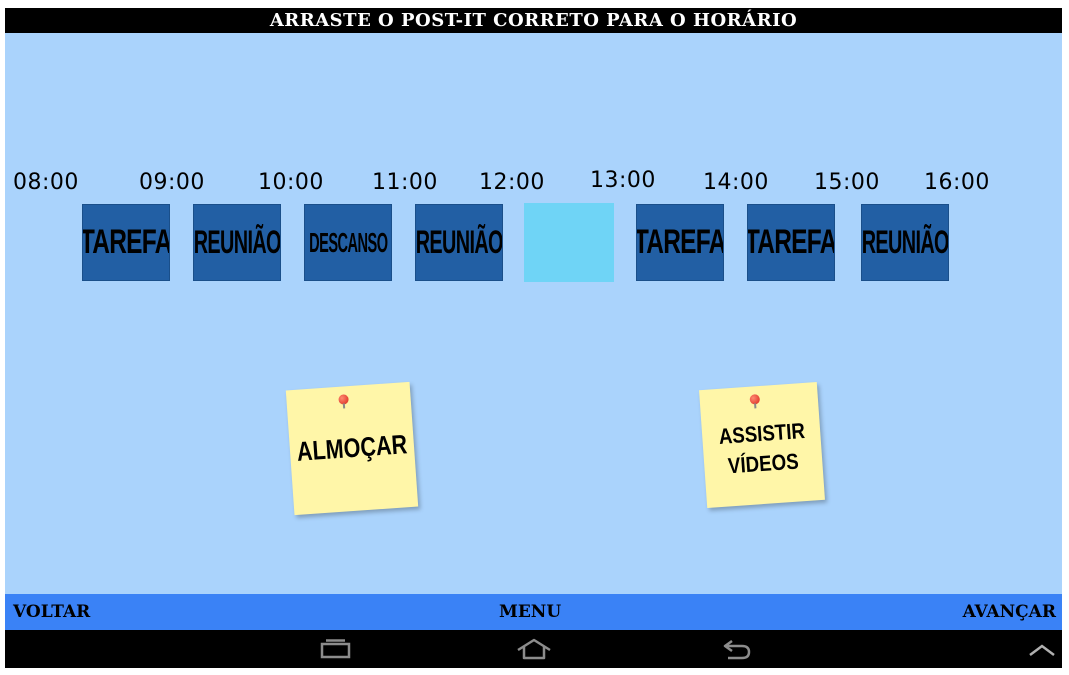 This screenshot has width=1069, height=675. Describe the element at coordinates (1009, 612) in the screenshot. I see `next-button: AVANÇAR` at that location.